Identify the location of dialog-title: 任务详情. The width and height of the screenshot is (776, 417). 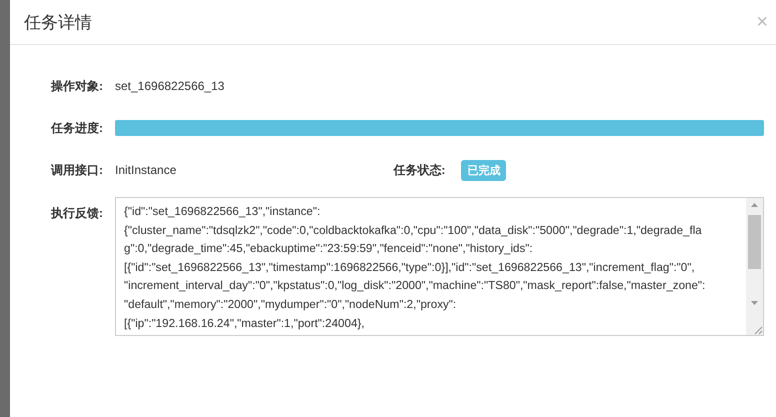
(58, 23).